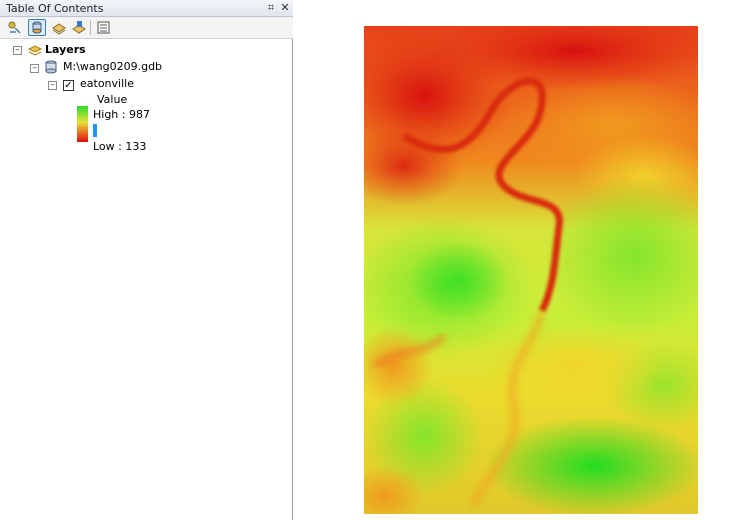 The image size is (750, 520). Describe the element at coordinates (79, 27) in the screenshot. I see `list-by-selection-icon` at that location.